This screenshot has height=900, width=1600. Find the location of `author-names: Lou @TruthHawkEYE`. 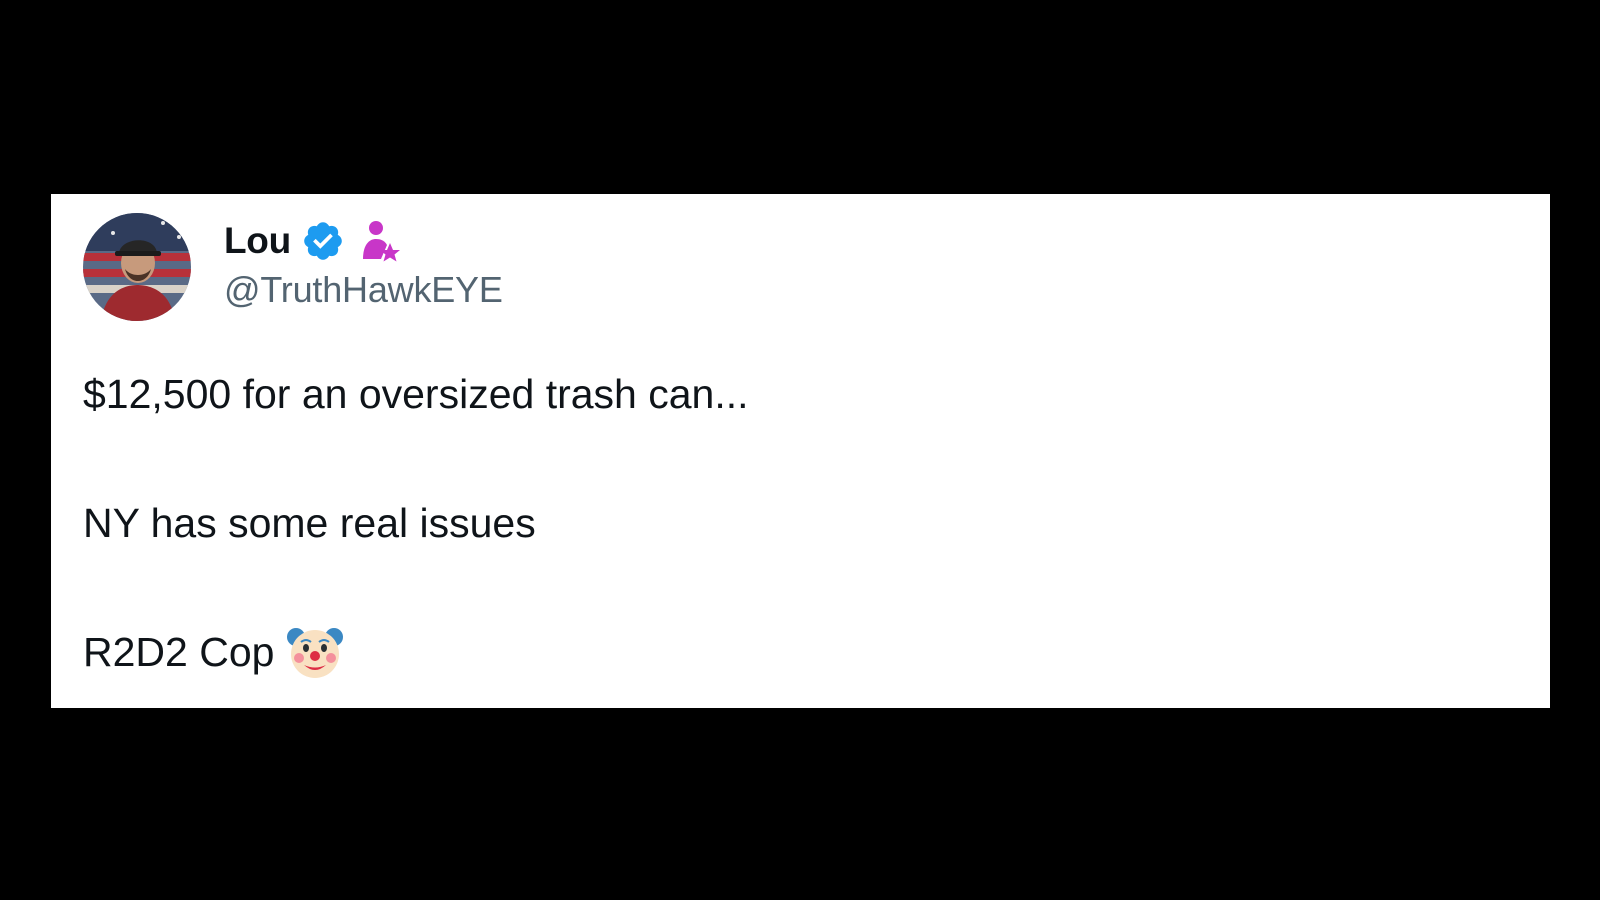

author-names: Lou @TruthHawkEYE is located at coordinates (363, 262).